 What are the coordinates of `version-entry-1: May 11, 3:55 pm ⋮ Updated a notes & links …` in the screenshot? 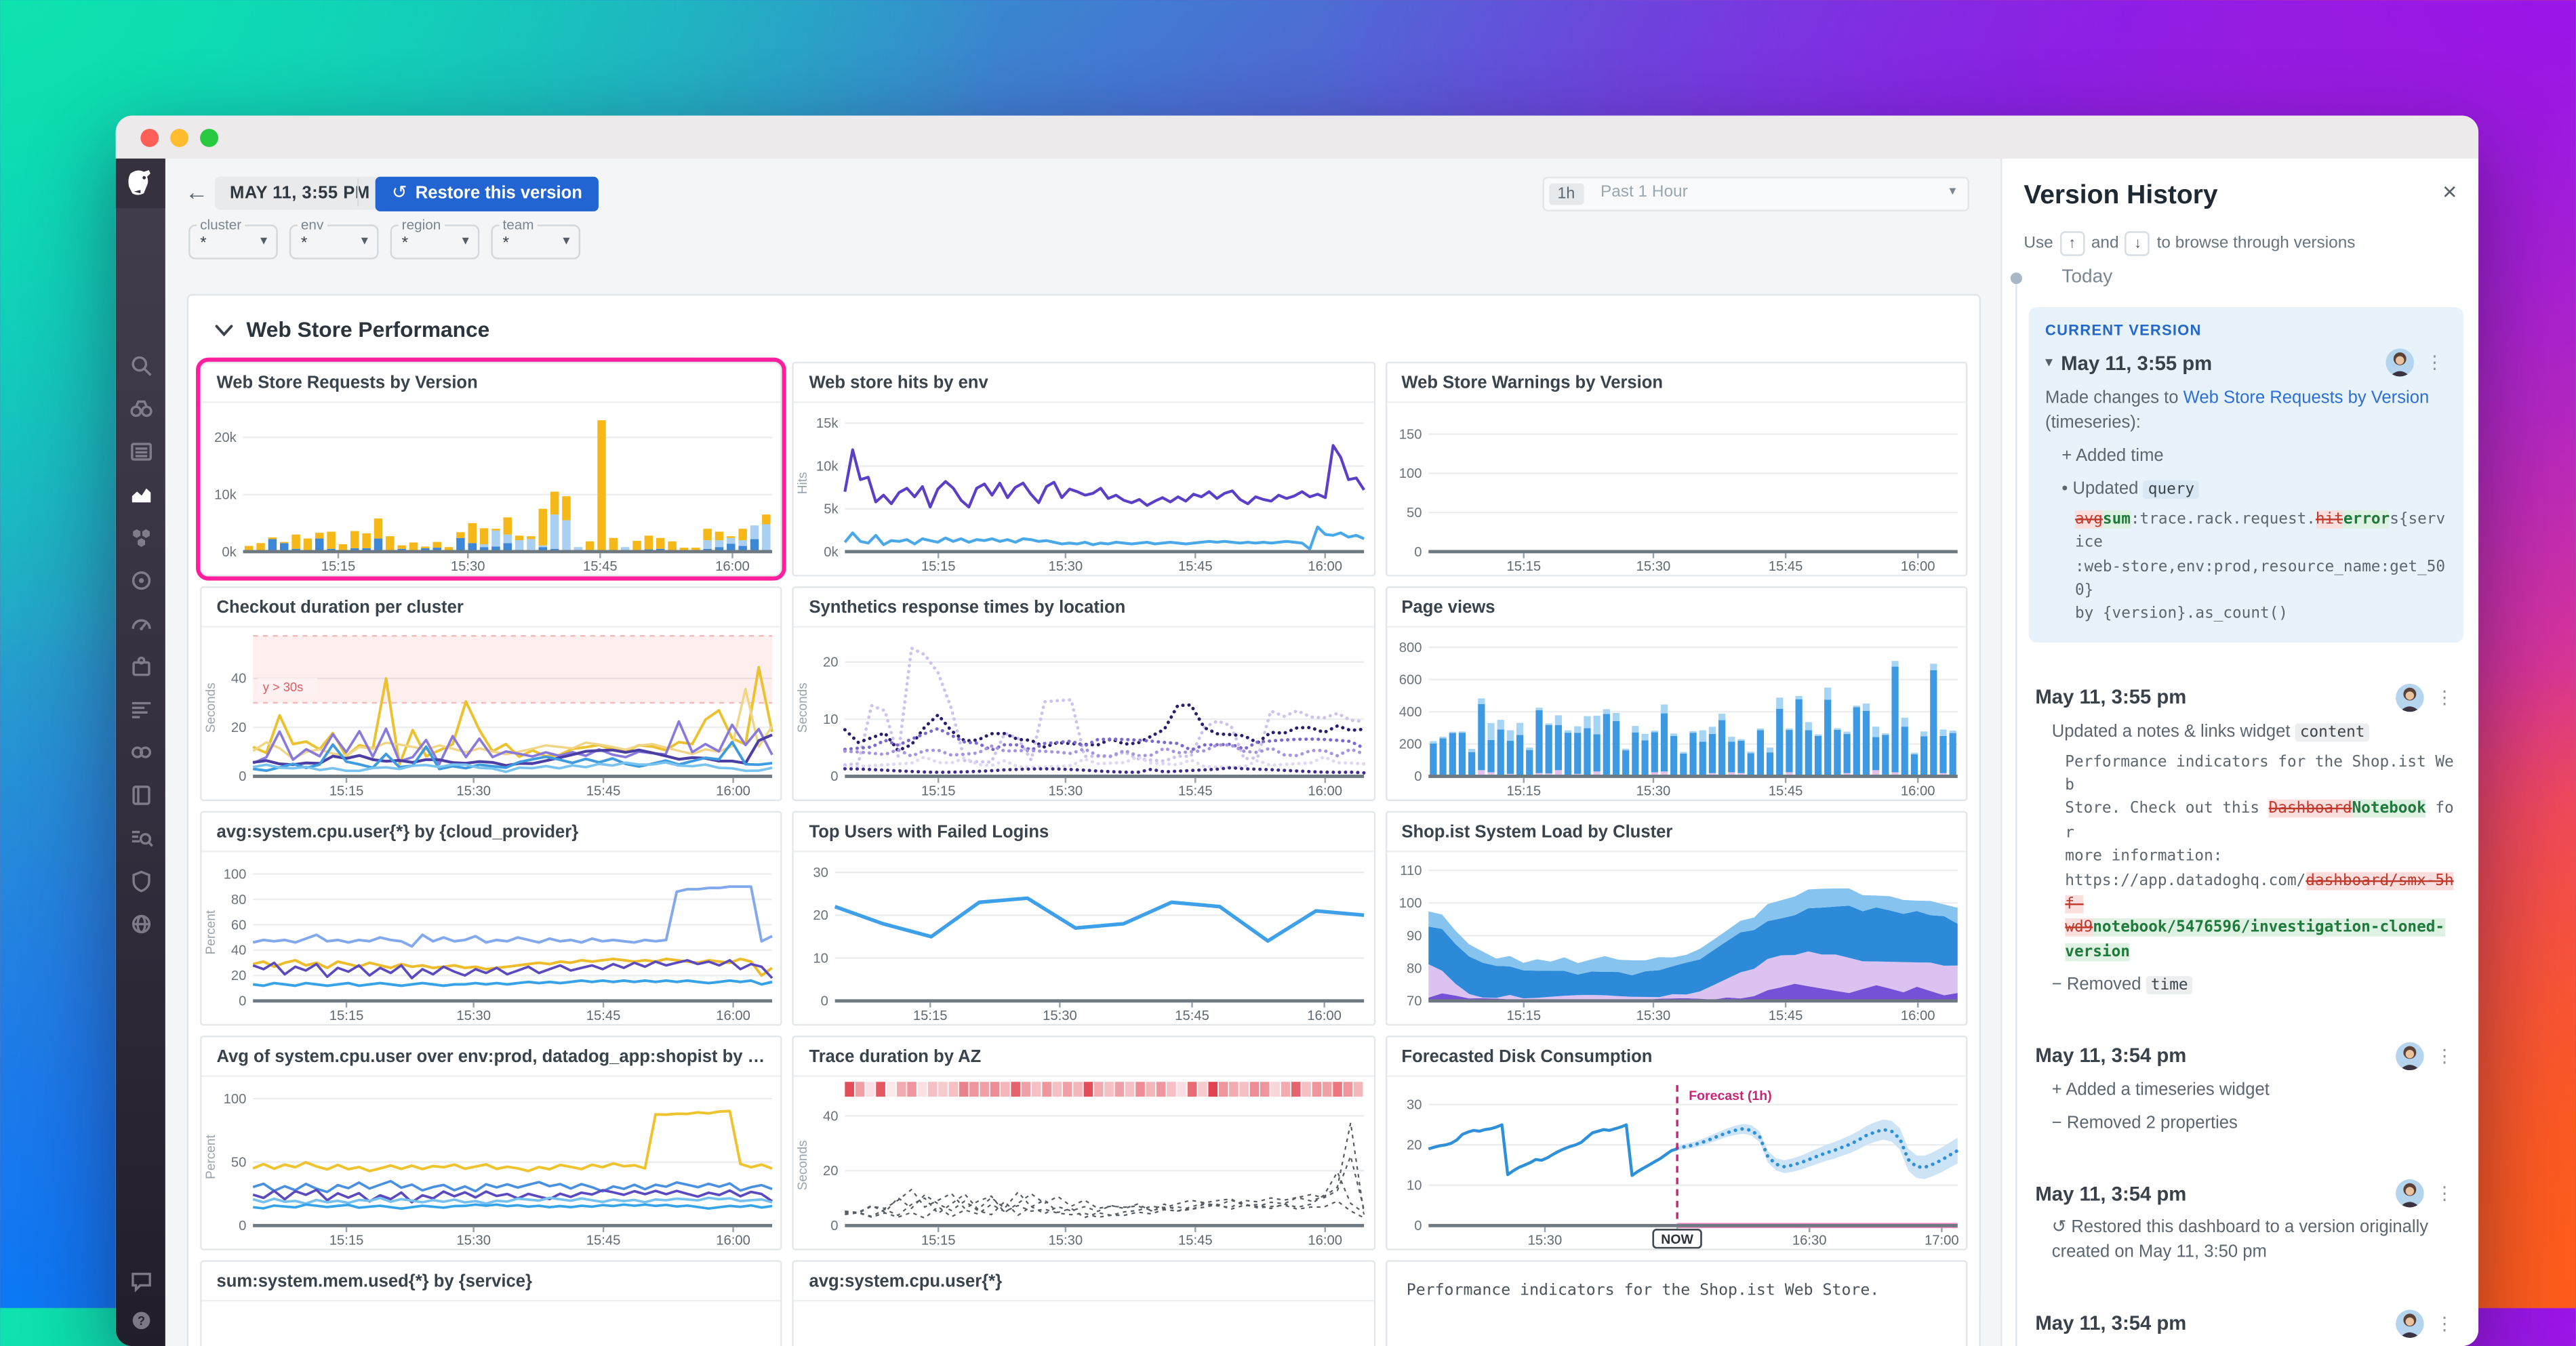 It's located at (2246, 840).